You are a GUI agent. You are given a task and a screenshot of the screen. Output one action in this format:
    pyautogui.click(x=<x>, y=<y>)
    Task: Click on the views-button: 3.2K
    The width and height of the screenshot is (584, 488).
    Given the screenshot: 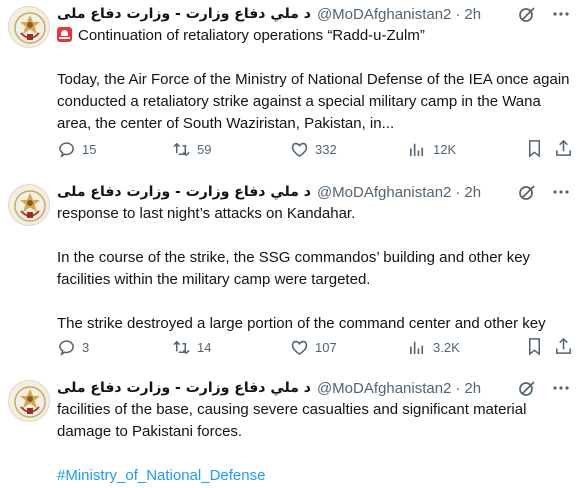 What is the action you would take?
    pyautogui.click(x=434, y=347)
    